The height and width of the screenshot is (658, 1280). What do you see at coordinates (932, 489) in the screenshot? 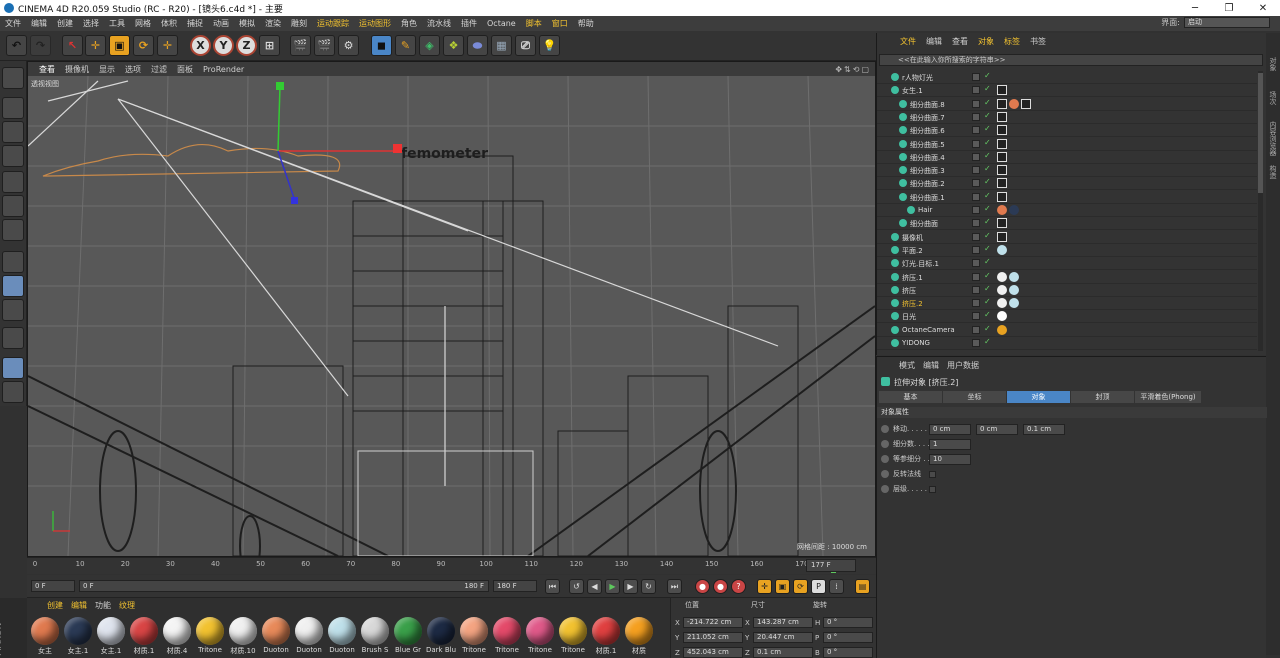
I see `attr-hierarchy-checkbox` at bounding box center [932, 489].